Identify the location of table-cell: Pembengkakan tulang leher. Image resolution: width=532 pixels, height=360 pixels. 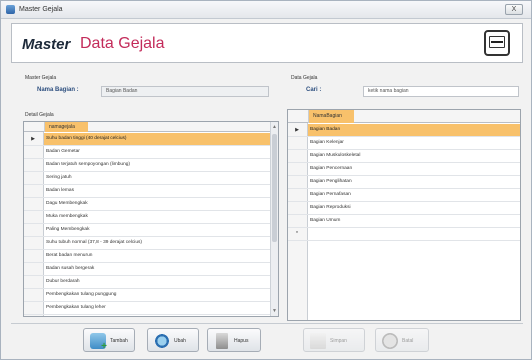
(76, 307).